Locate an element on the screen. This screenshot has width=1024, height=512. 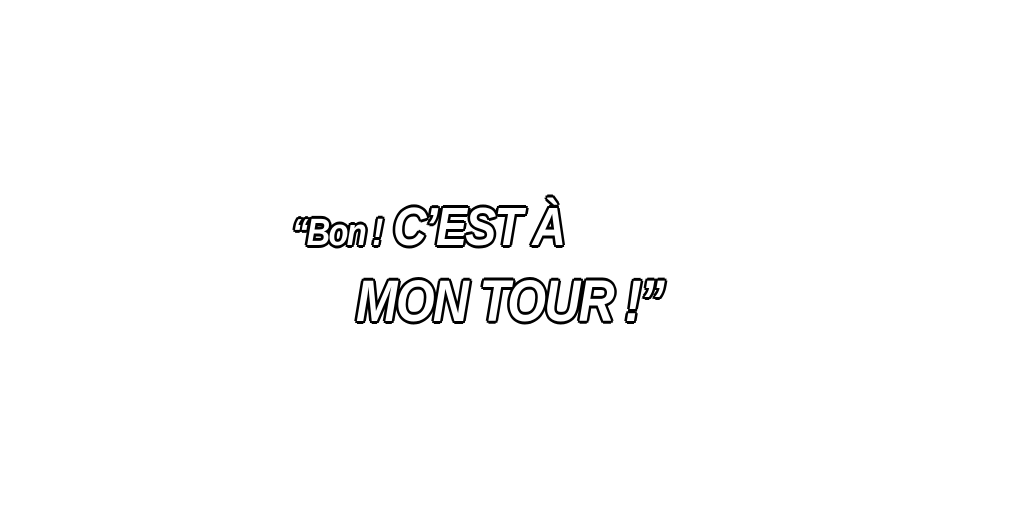
caption-line-1-small: “Bon ! is located at coordinates (338, 233).